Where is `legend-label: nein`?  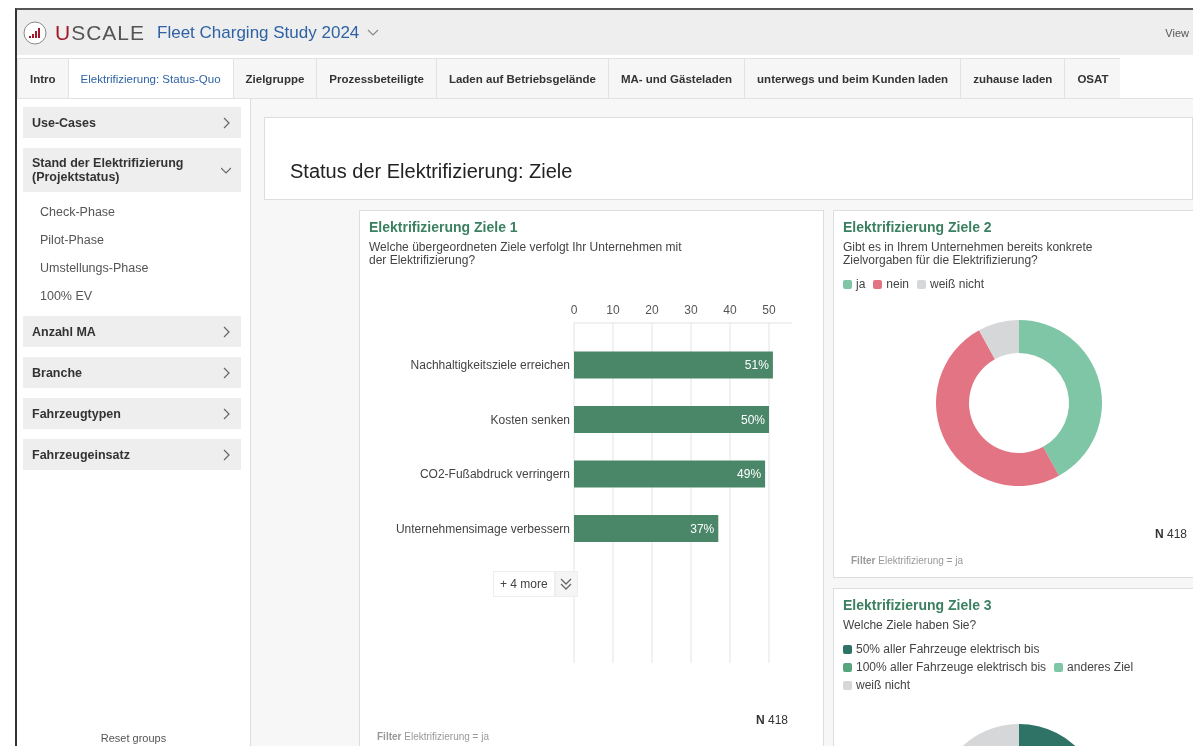 legend-label: nein is located at coordinates (898, 284).